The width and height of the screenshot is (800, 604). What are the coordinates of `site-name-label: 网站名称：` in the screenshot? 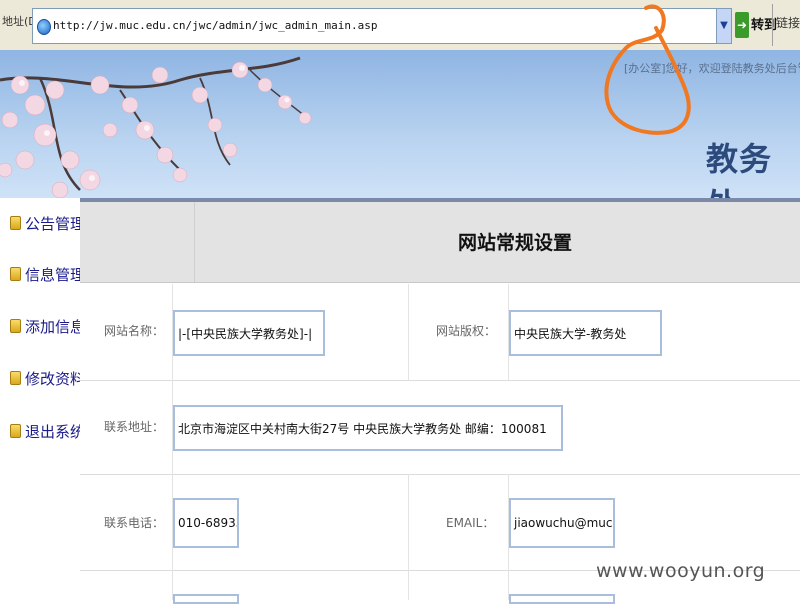 It's located at (134, 331).